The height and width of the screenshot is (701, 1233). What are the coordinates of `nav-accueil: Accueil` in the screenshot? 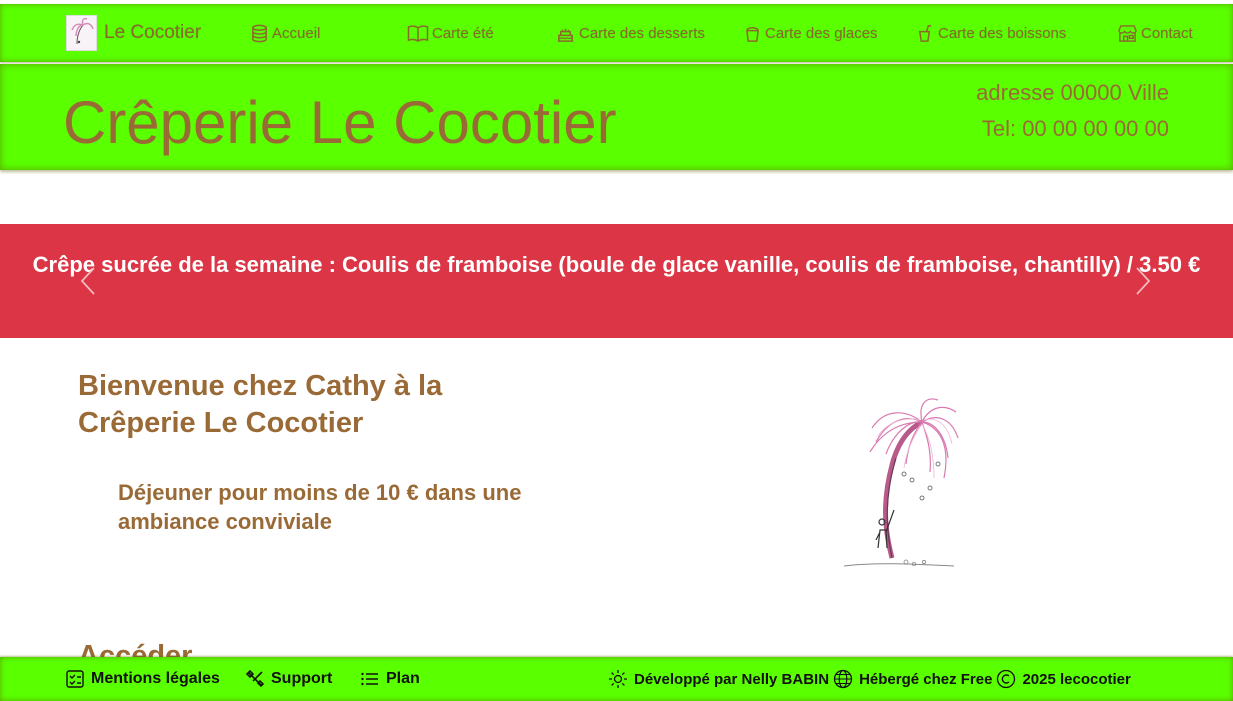 It's located at (285, 33).